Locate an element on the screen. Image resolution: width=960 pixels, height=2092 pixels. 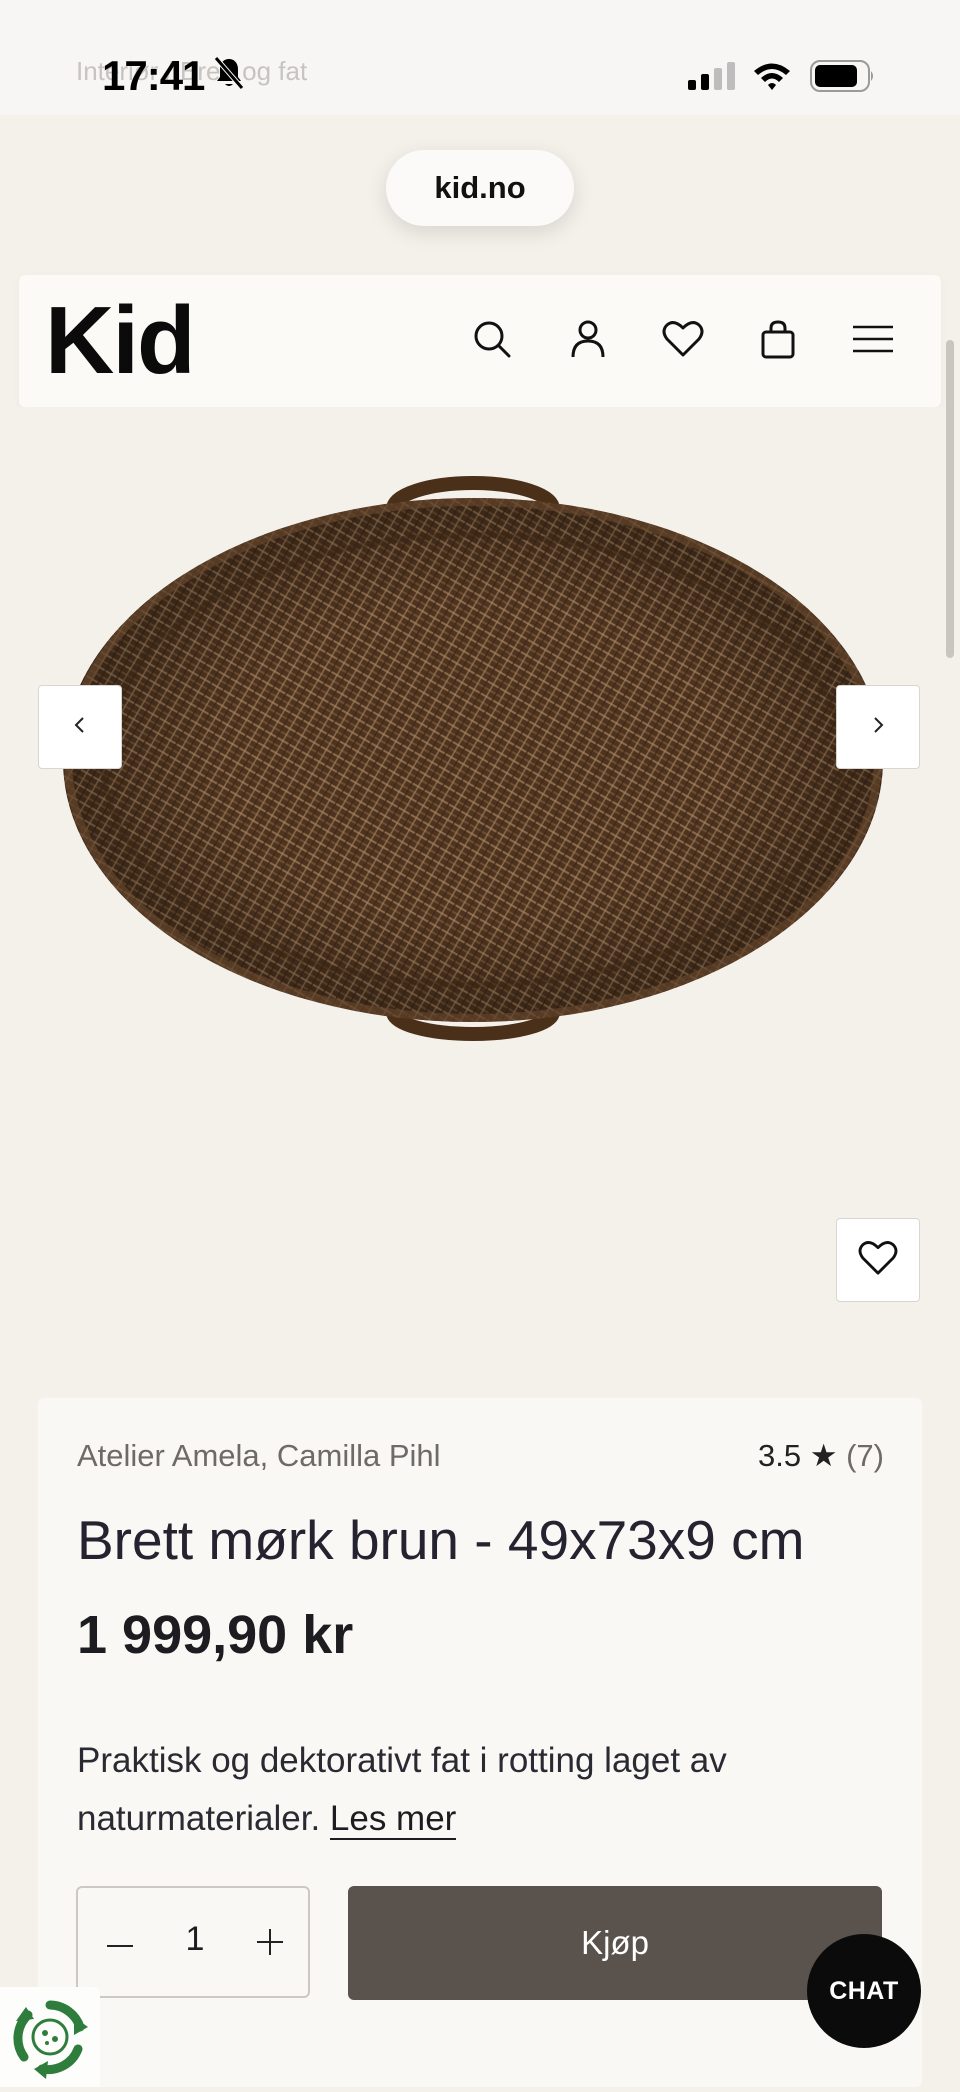
quantity-stepper: 1 is located at coordinates (193, 1942).